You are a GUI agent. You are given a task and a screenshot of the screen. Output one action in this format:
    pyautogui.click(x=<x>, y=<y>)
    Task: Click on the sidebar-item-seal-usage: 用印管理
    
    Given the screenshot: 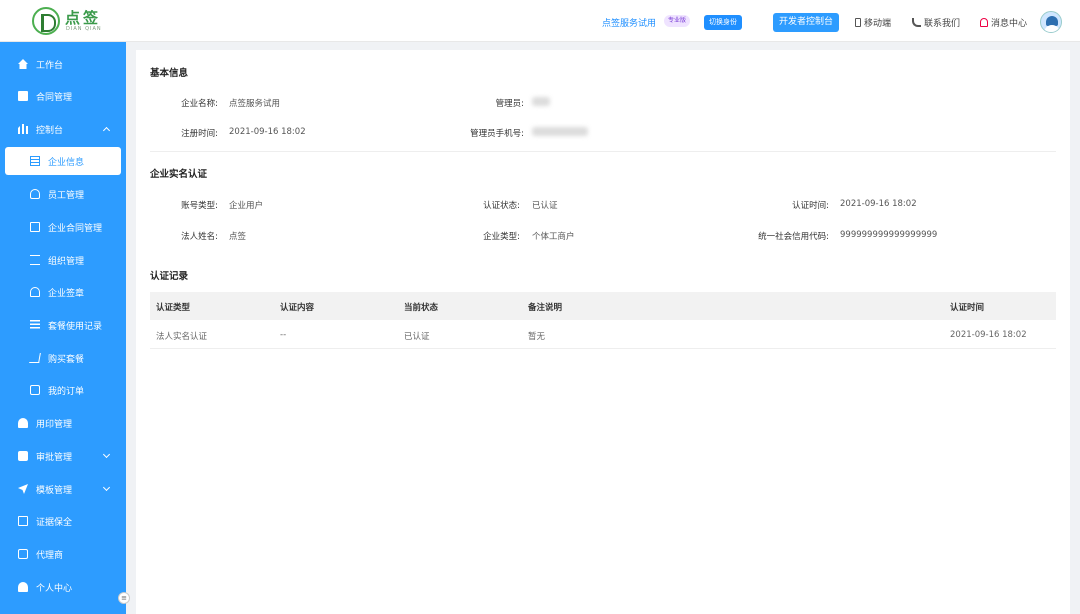 What is the action you would take?
    pyautogui.click(x=63, y=423)
    